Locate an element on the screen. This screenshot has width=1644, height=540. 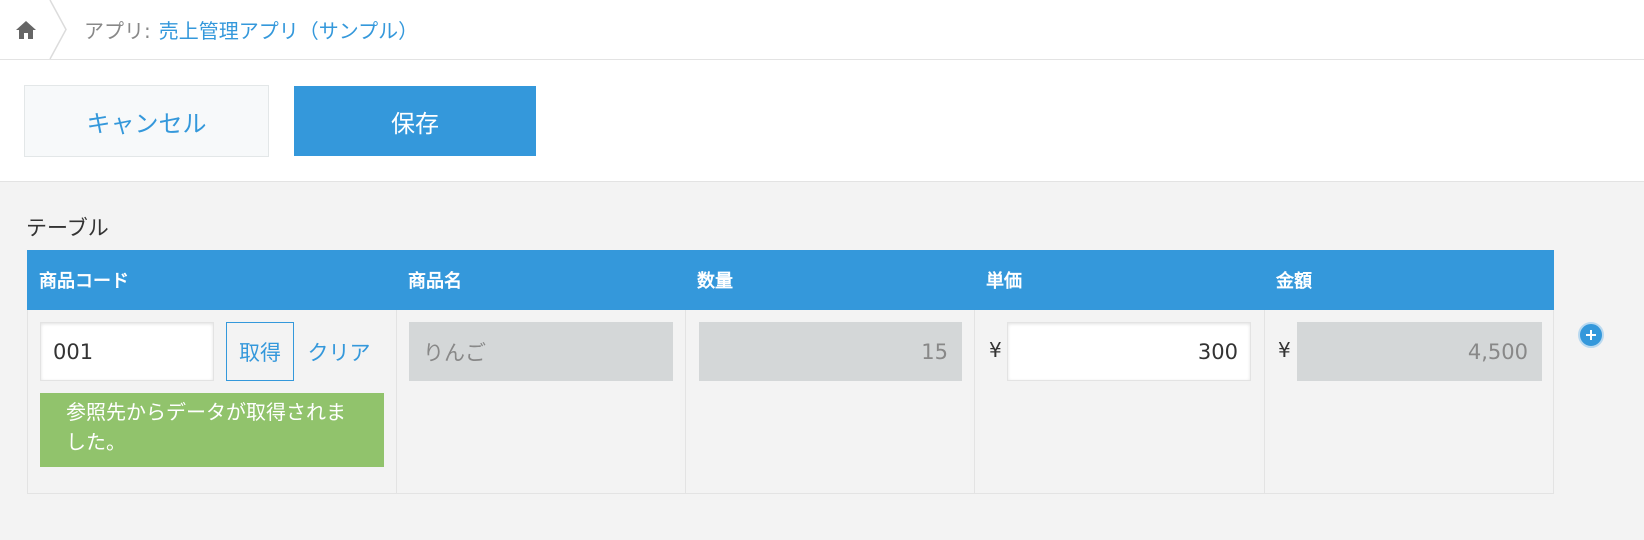
cancel-button: キャンセル is located at coordinates (146, 121).